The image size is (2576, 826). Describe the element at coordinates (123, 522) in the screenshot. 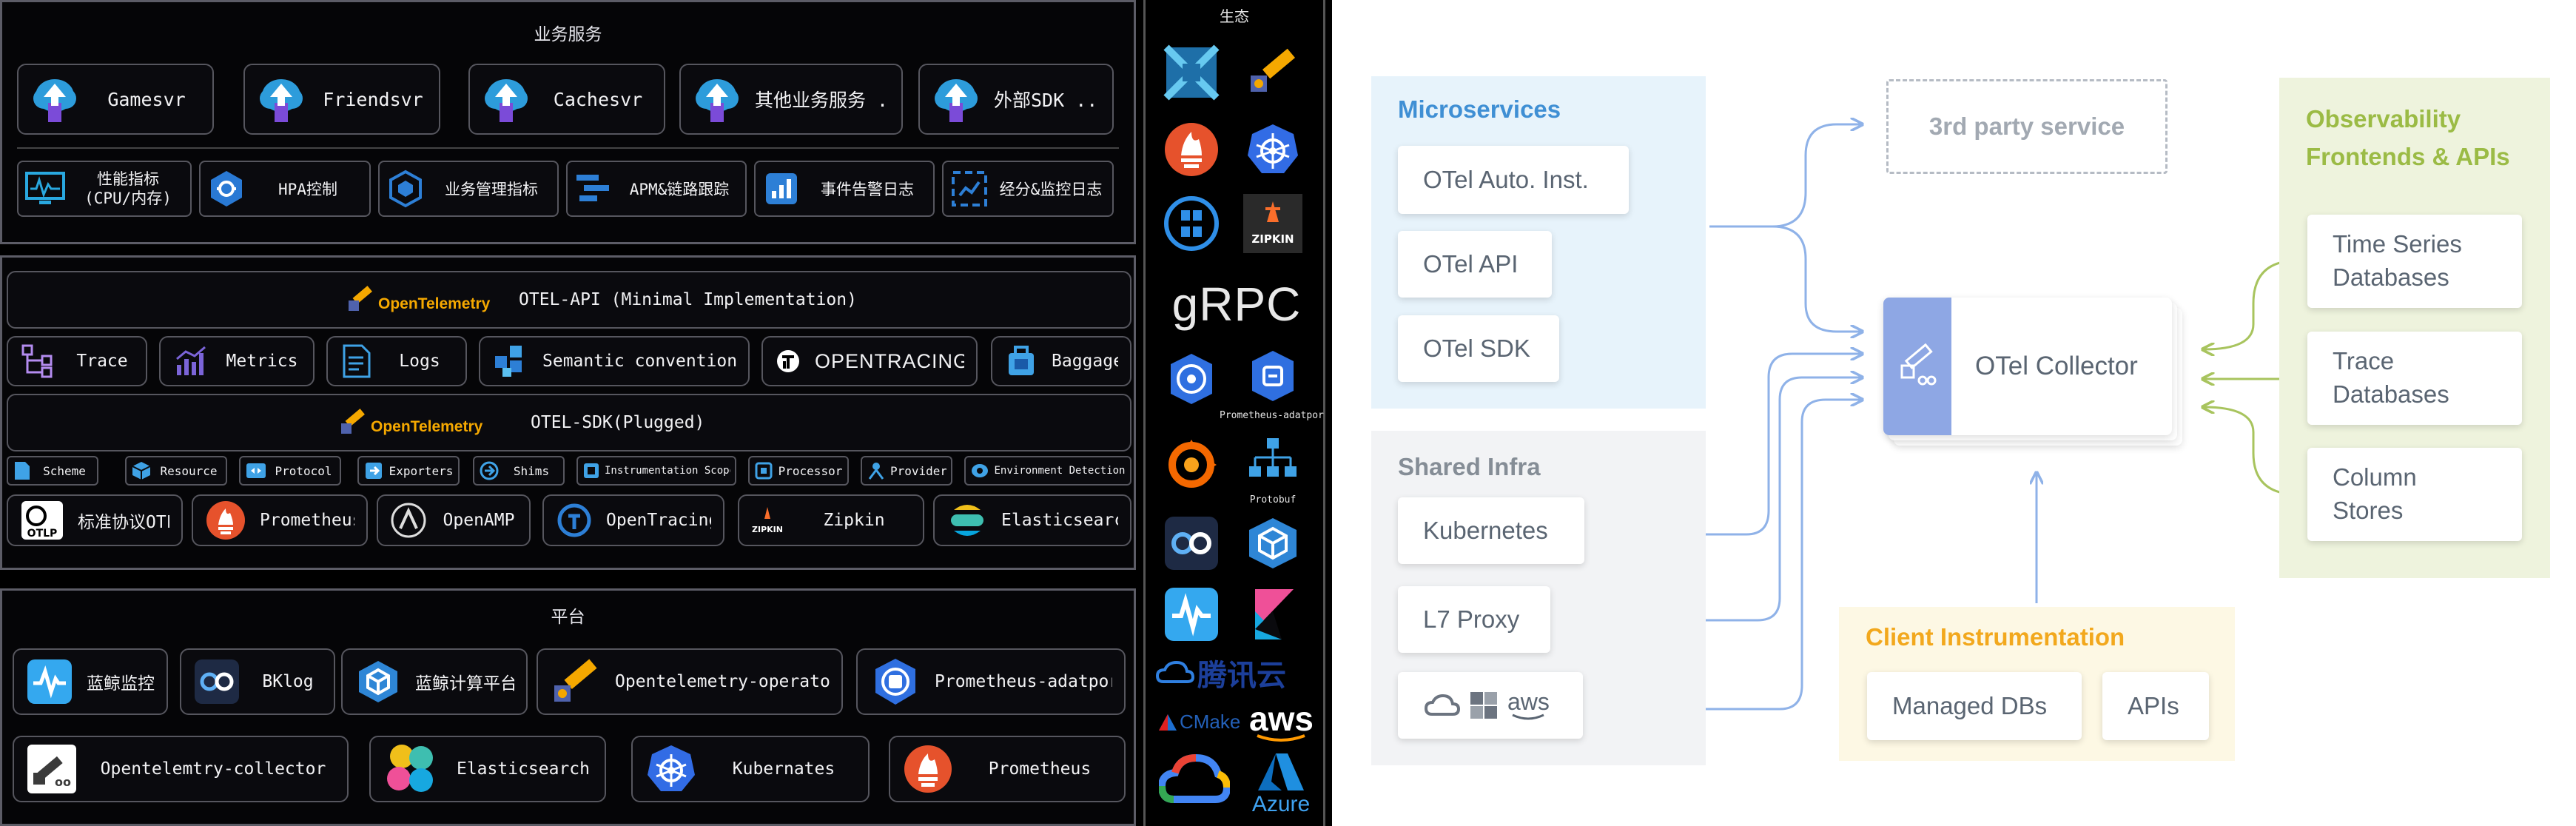

I see `exporter-label: 标准协议OTLP` at that location.